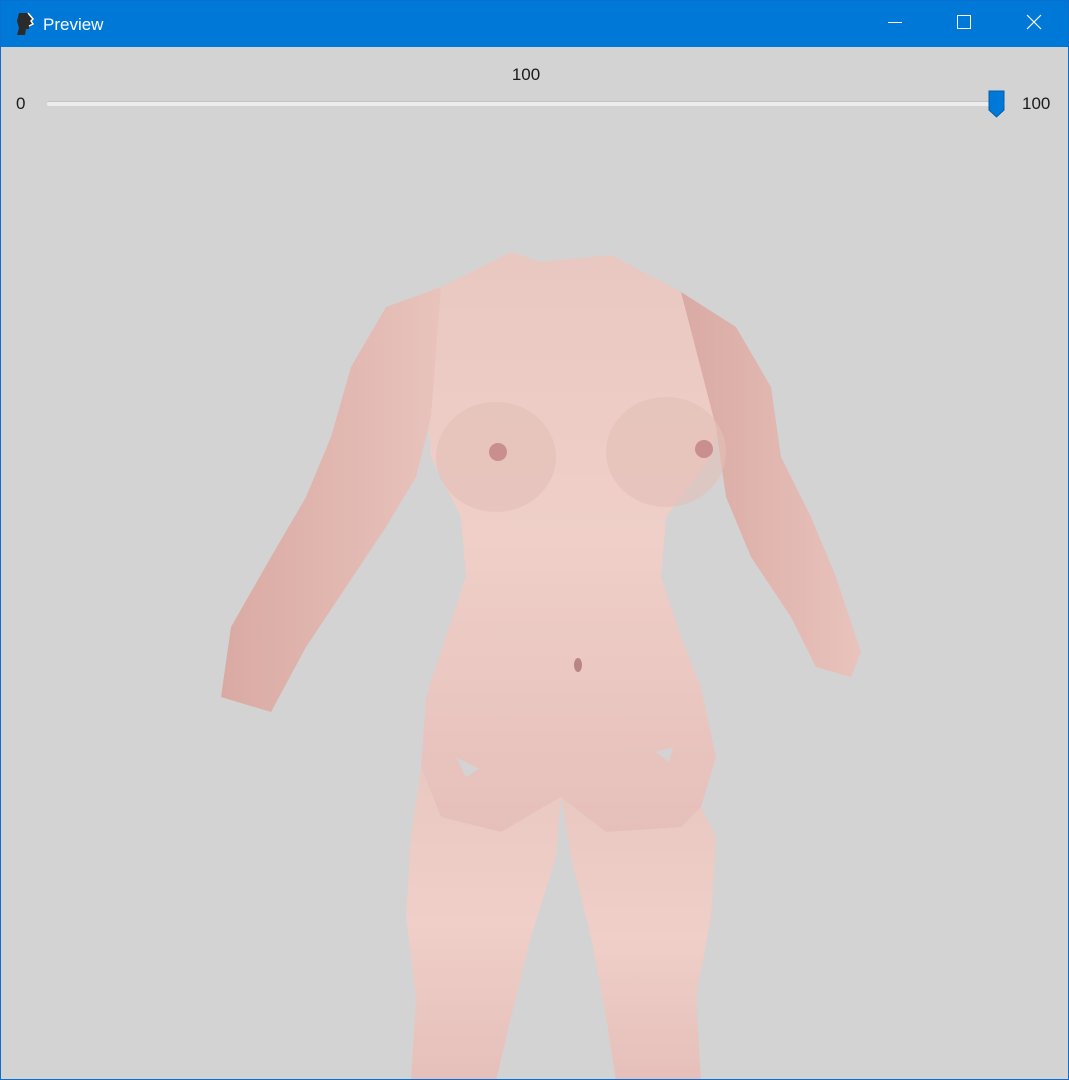 This screenshot has width=1069, height=1080. What do you see at coordinates (534, 24) in the screenshot?
I see `title-bar: Preview` at bounding box center [534, 24].